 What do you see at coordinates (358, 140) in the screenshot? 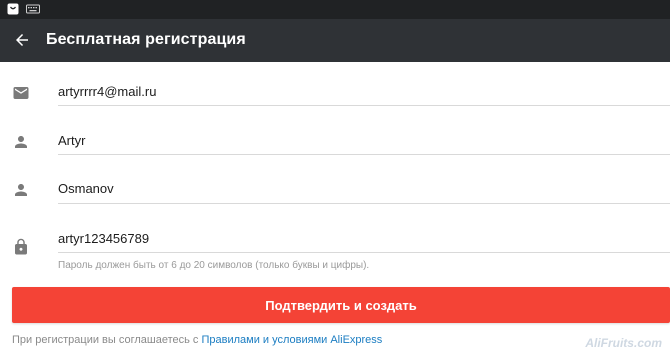
I see `first-name-field` at bounding box center [358, 140].